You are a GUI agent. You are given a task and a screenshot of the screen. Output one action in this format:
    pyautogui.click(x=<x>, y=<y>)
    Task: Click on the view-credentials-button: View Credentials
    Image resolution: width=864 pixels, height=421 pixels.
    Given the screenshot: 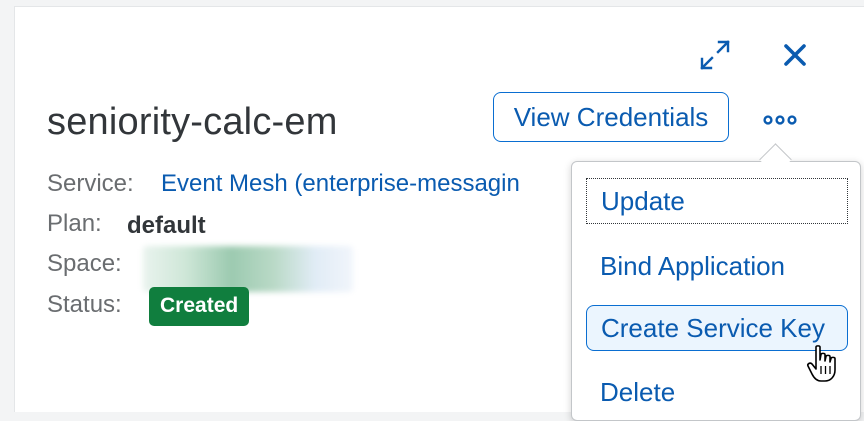 What is the action you would take?
    pyautogui.click(x=611, y=117)
    